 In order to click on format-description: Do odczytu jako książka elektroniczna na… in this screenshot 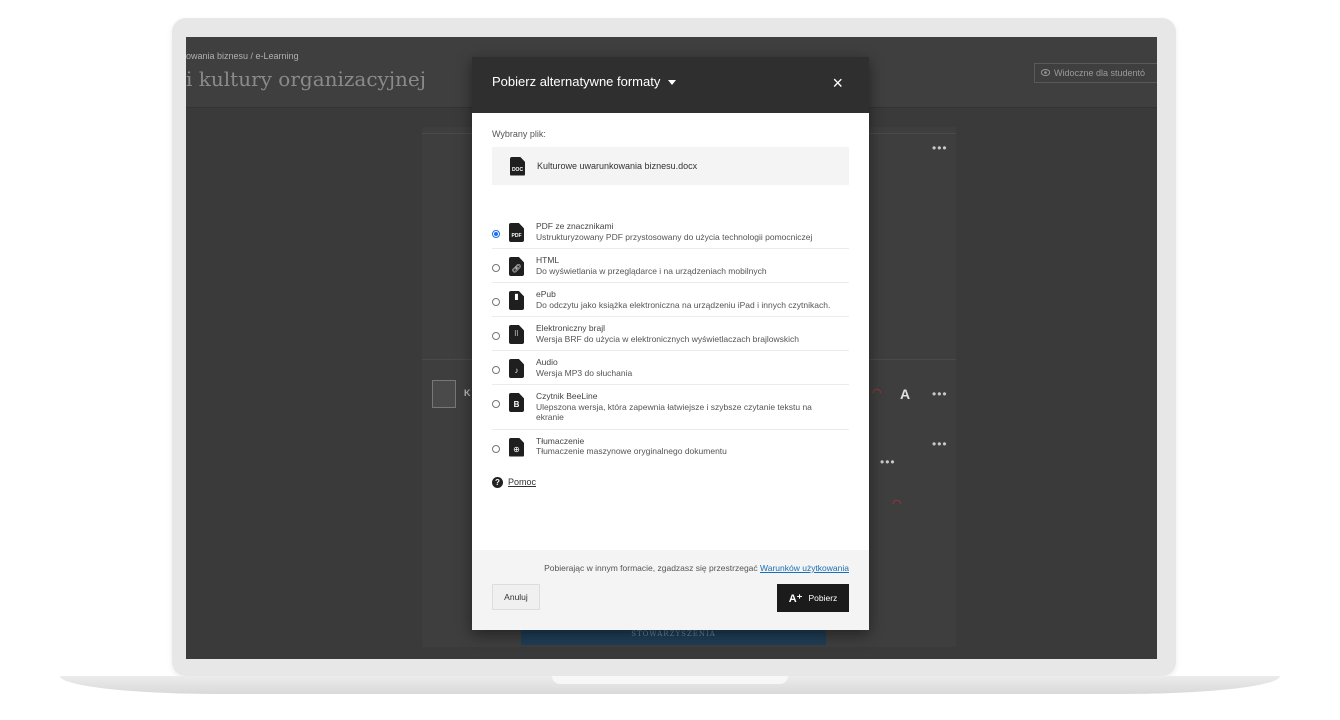, I will do `click(683, 304)`.